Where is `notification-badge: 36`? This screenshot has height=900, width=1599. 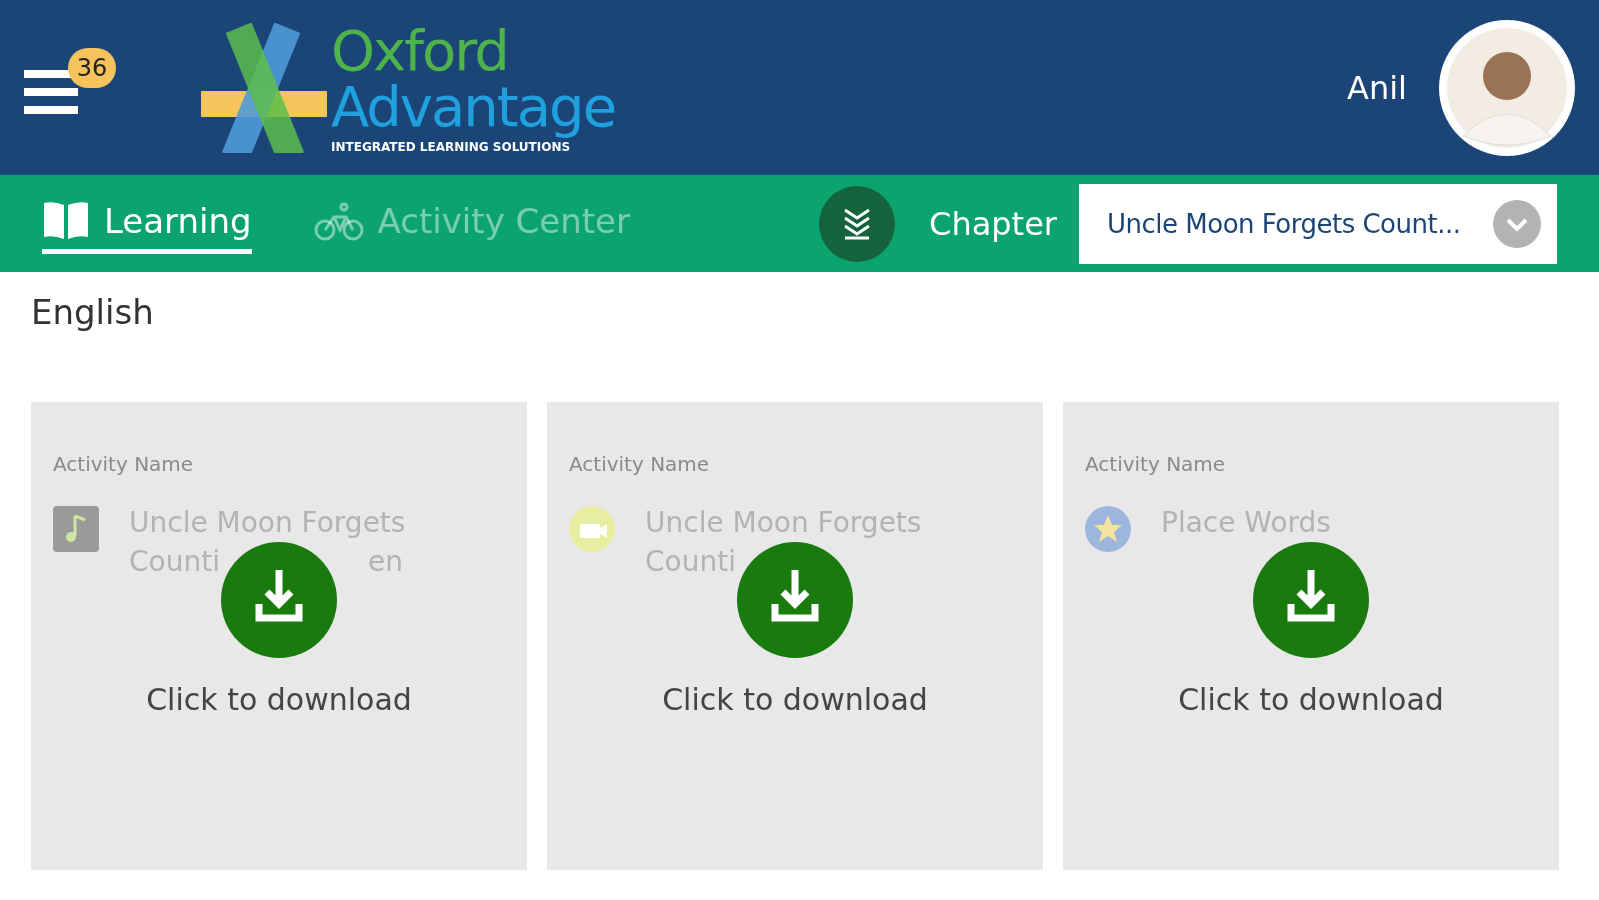 notification-badge: 36 is located at coordinates (92, 67).